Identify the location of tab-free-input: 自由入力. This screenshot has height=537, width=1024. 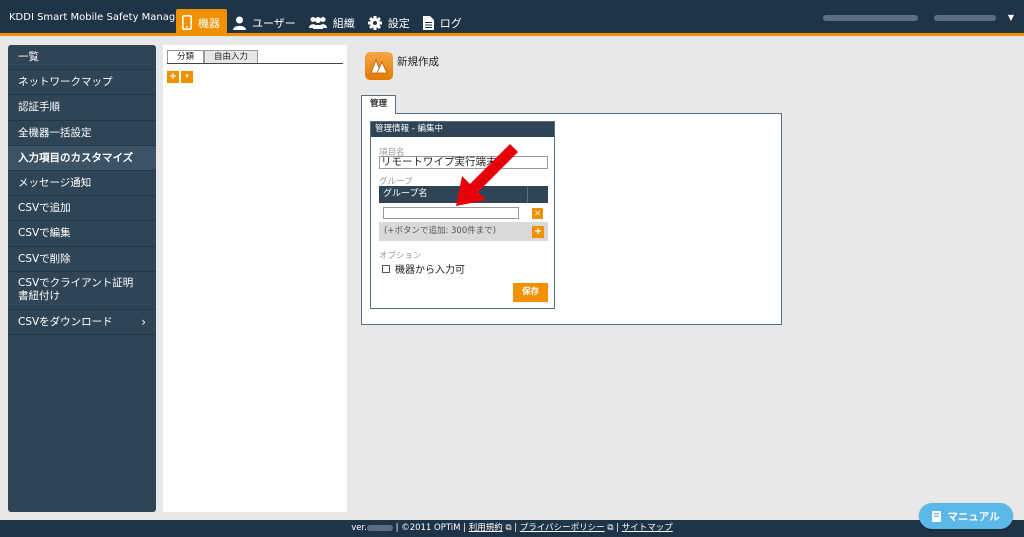
(231, 57).